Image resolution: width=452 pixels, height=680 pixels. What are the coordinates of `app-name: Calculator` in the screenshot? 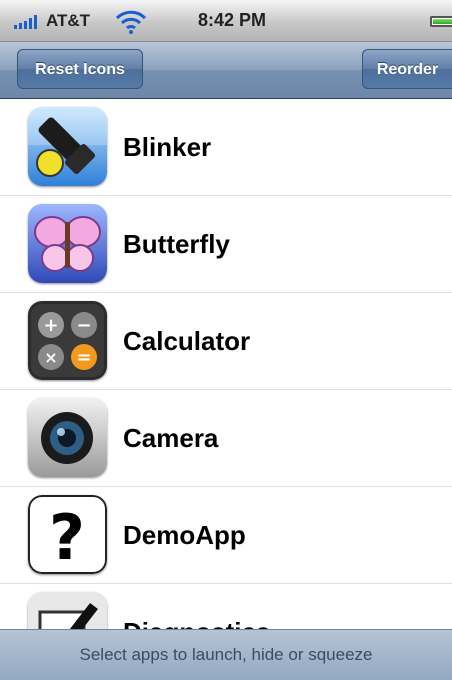 It's located at (187, 341).